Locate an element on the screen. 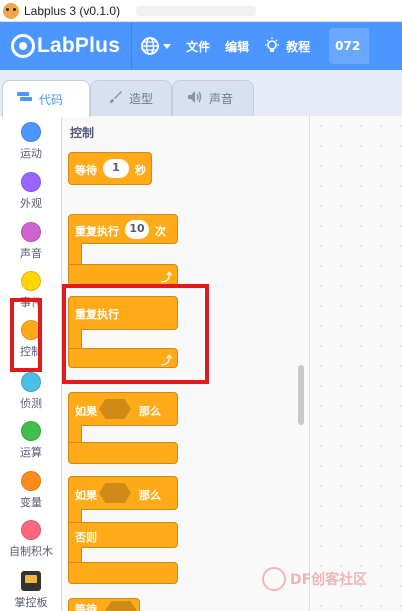  category-label: 运动 is located at coordinates (31, 153).